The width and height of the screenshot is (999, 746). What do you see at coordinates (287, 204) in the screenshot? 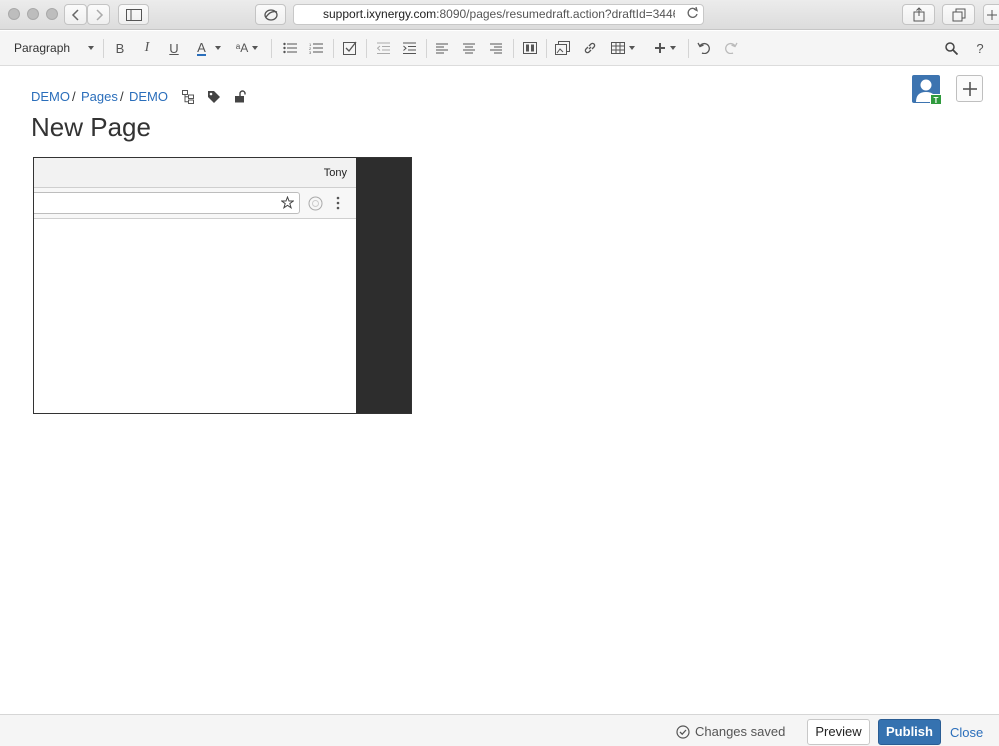
I see `star-icon` at bounding box center [287, 204].